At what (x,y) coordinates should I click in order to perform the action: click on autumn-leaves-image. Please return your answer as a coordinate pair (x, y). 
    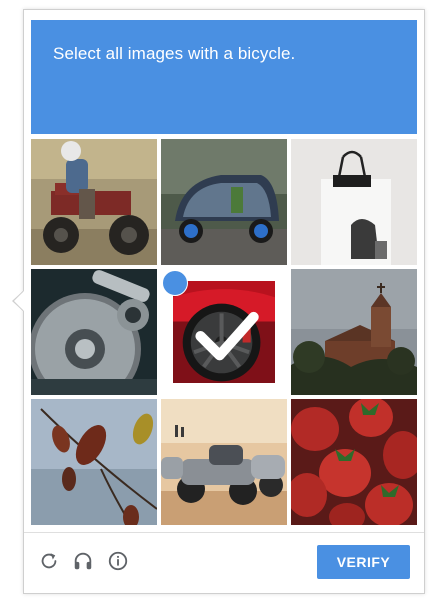
    Looking at the image, I should click on (94, 462).